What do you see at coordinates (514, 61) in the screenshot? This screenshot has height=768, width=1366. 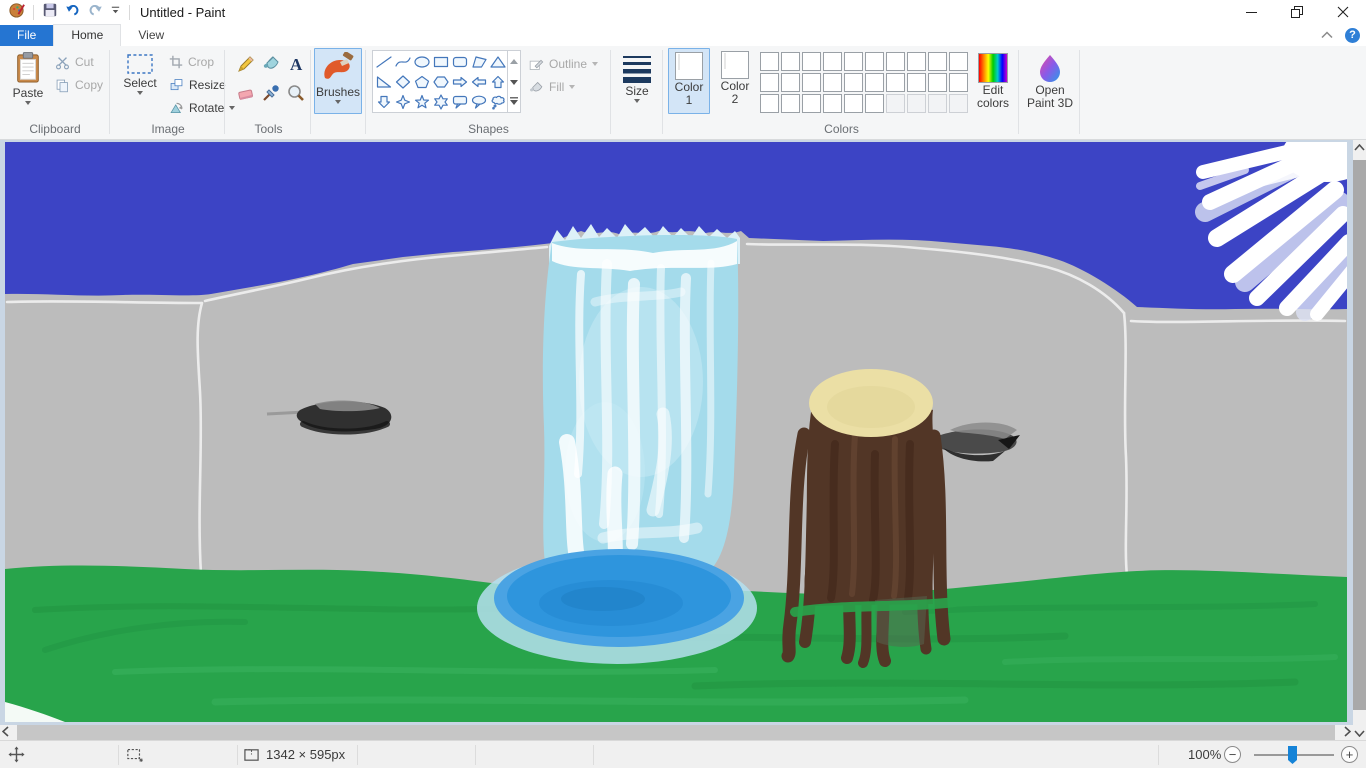 I see `shapes-scroll-up` at bounding box center [514, 61].